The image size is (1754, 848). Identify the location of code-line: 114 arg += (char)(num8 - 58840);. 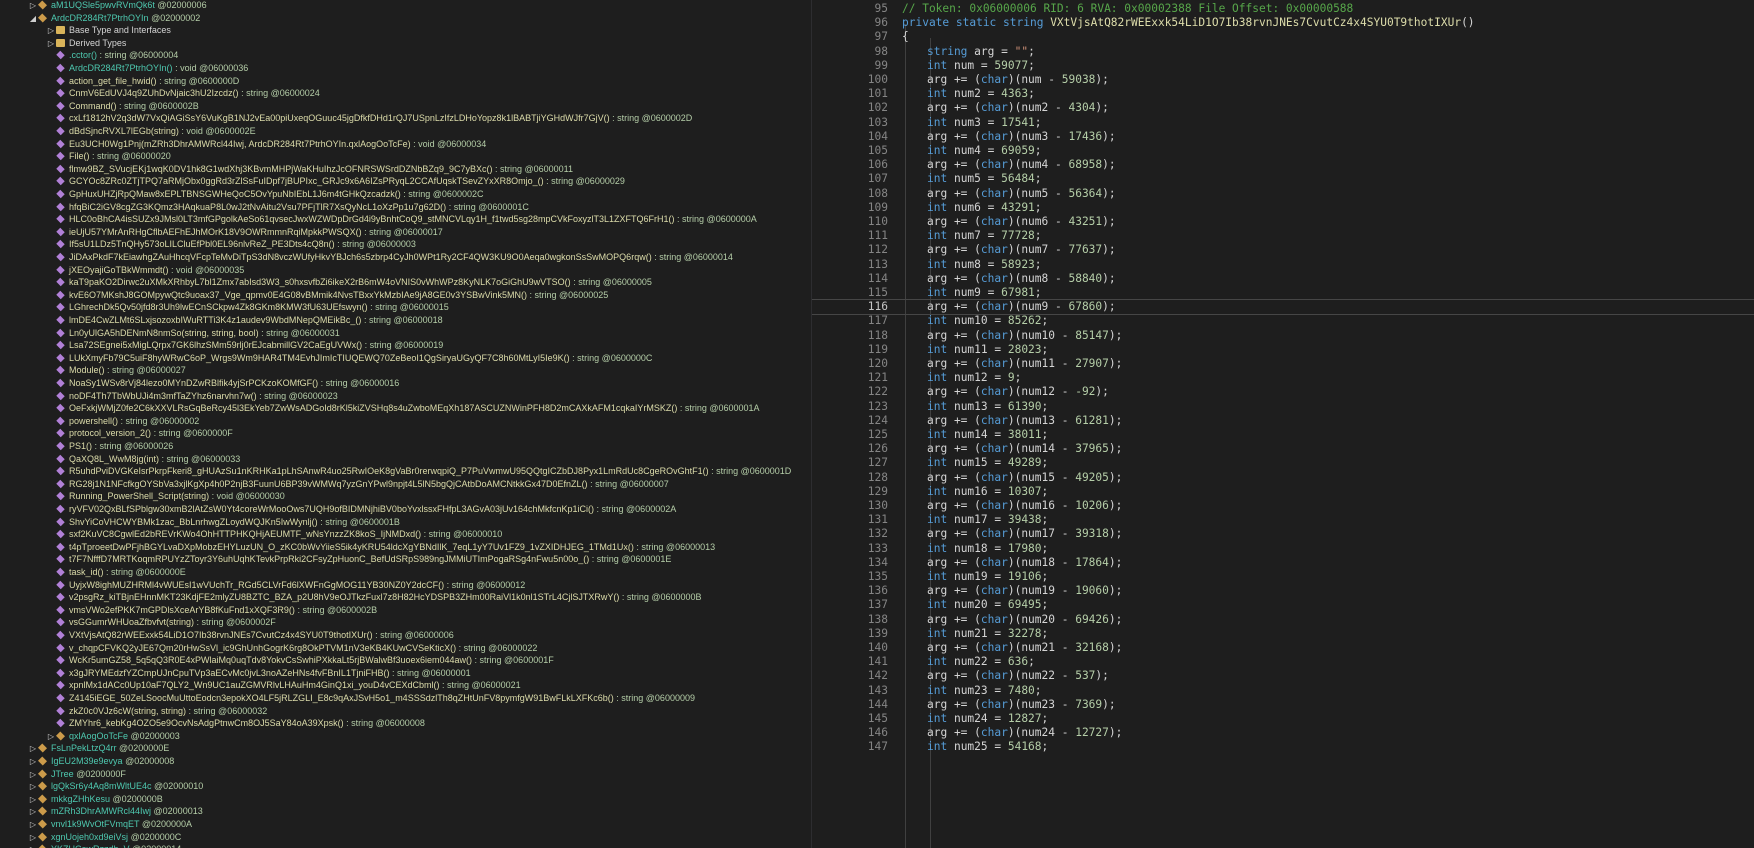
(1283, 279).